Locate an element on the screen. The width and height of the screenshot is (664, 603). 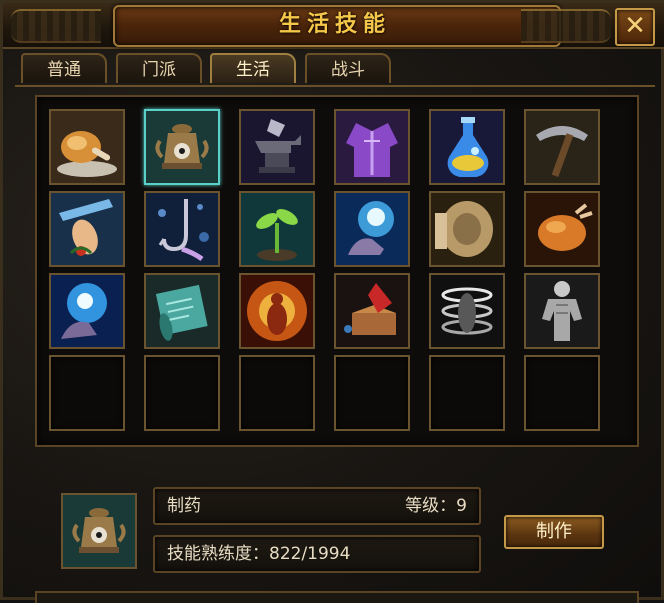
proficiency-box: 技能熟练度：822/1994 is located at coordinates (317, 554).